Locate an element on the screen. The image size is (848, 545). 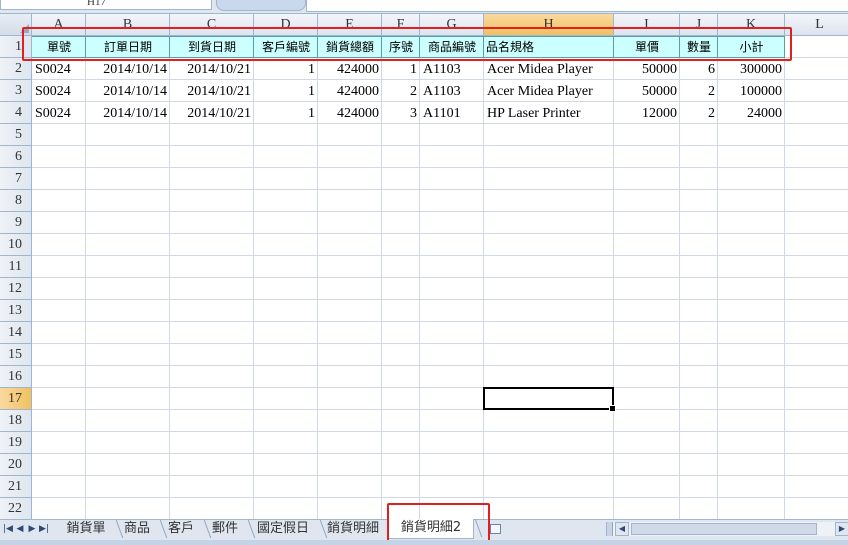
cell-c3: 2014/10/21 is located at coordinates (212, 91).